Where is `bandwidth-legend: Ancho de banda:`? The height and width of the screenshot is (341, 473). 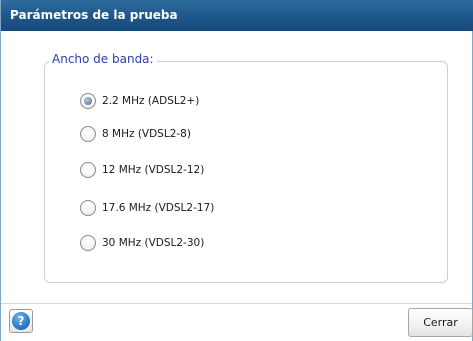
bandwidth-legend: Ancho de banda: is located at coordinates (103, 59).